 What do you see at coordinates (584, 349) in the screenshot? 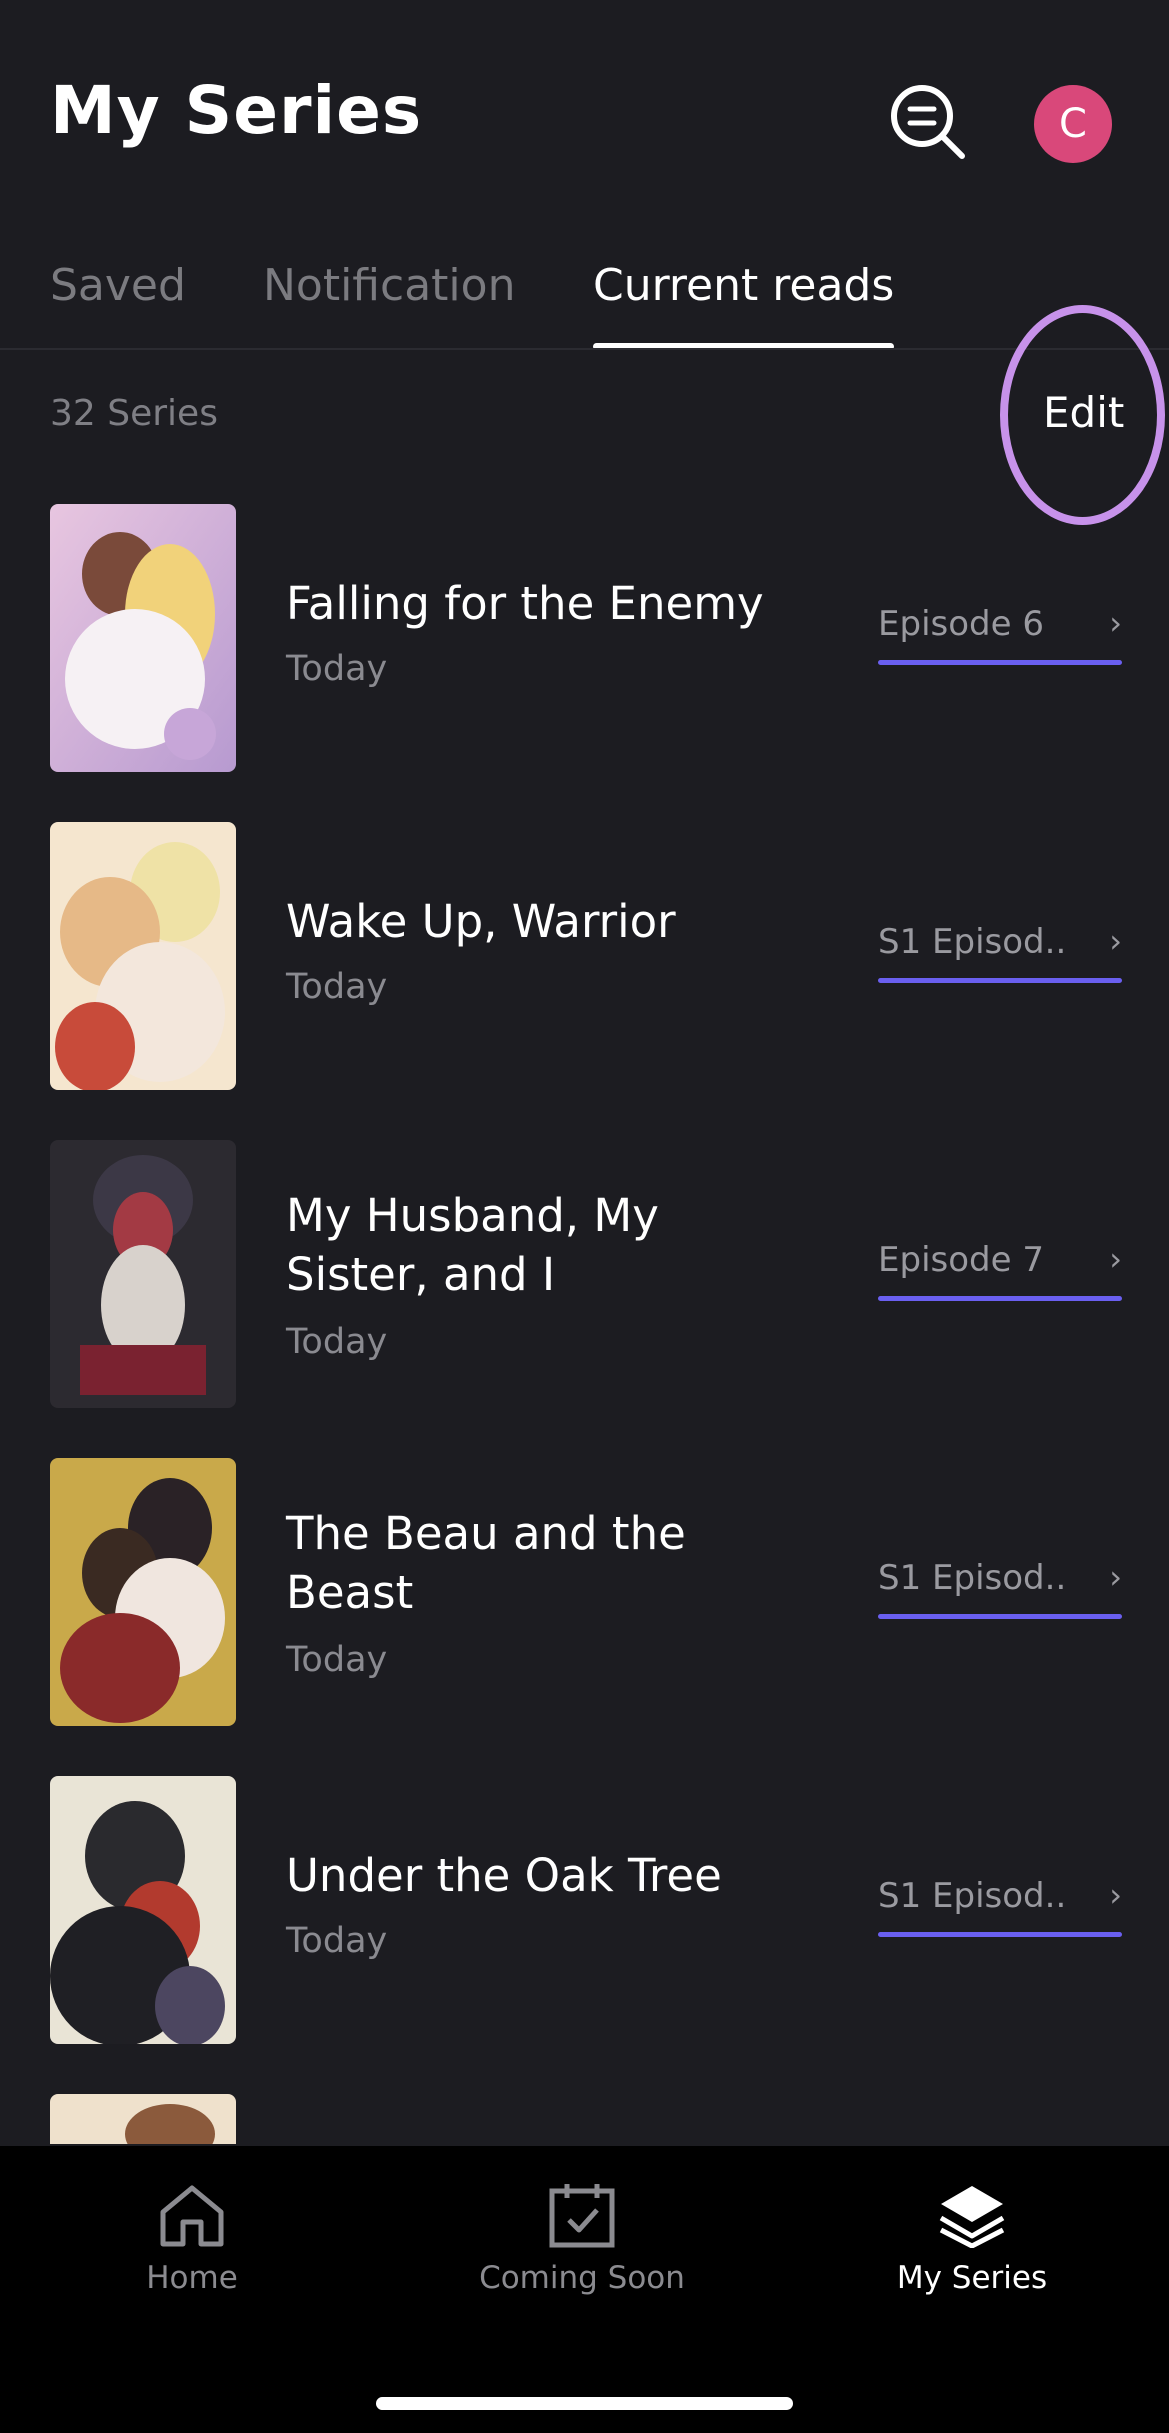
I see `divider` at bounding box center [584, 349].